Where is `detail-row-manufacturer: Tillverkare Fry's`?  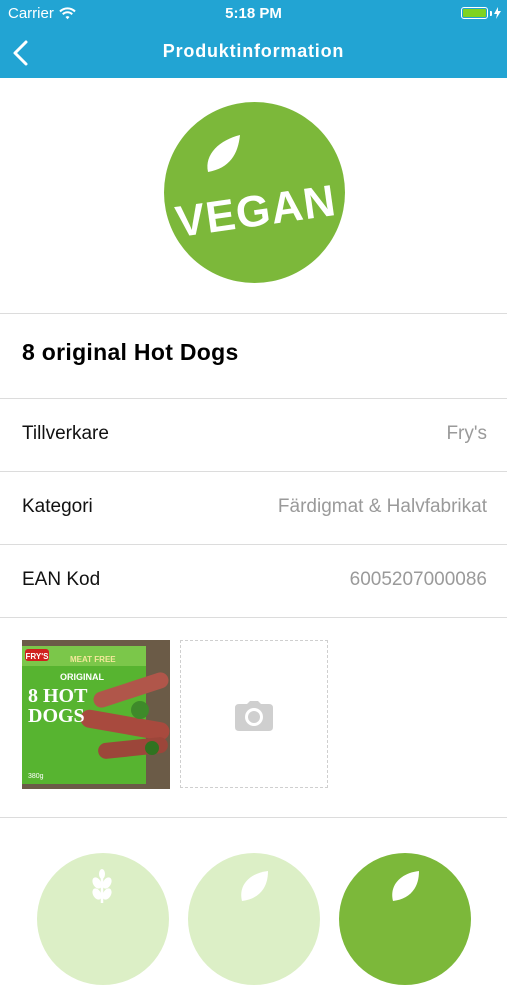
detail-row-manufacturer: Tillverkare Fry's is located at coordinates (253, 435).